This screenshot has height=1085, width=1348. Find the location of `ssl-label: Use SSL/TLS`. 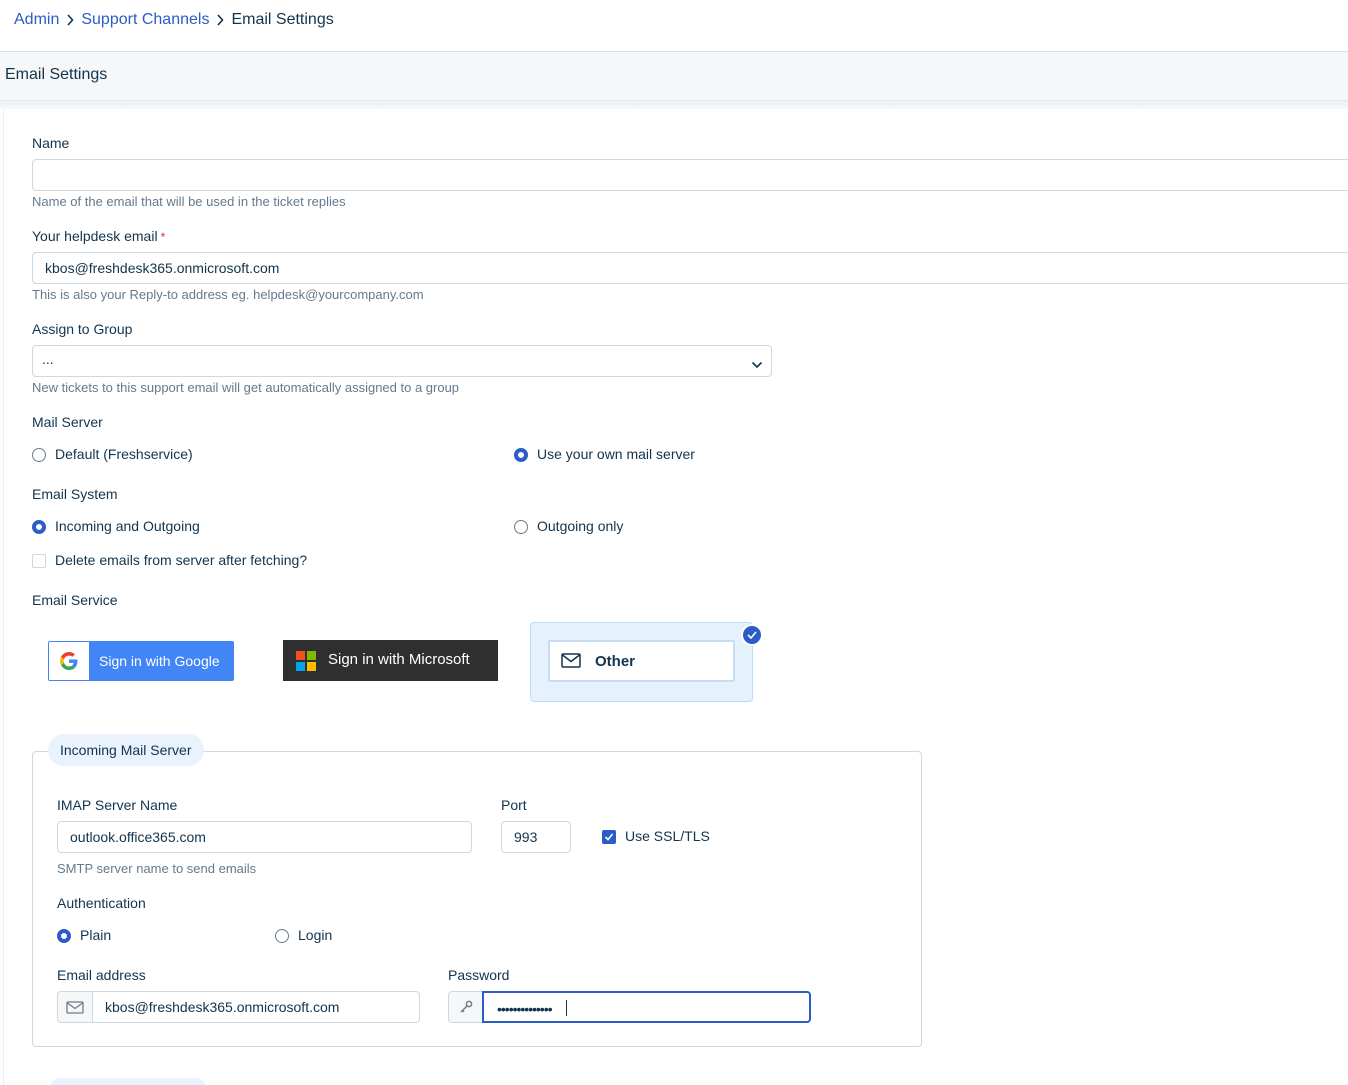

ssl-label: Use SSL/TLS is located at coordinates (667, 836).